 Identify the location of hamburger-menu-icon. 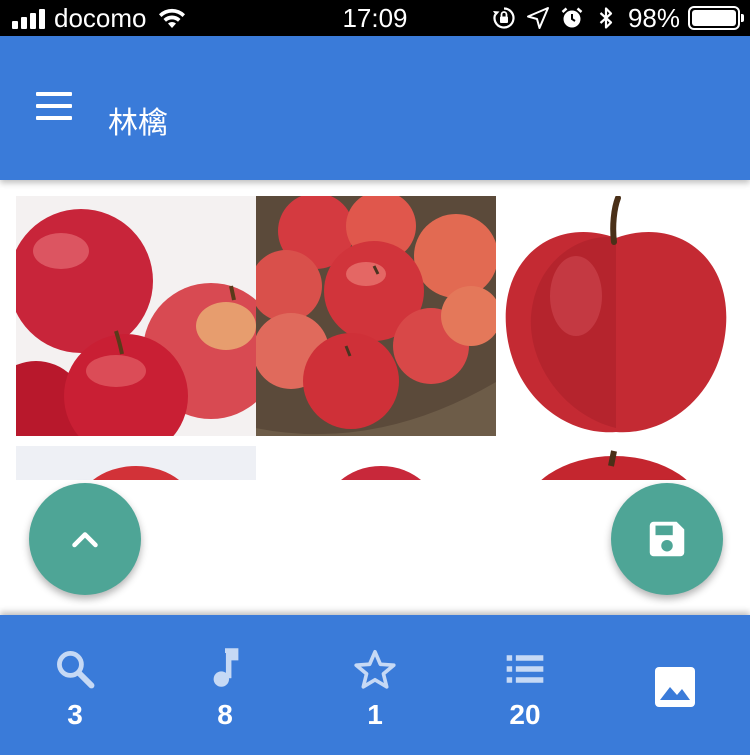
(52, 109).